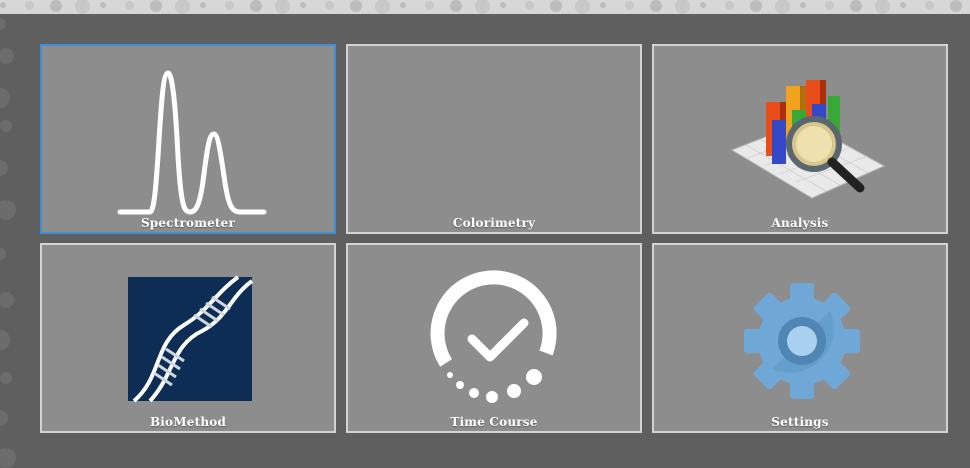  Describe the element at coordinates (494, 223) in the screenshot. I see `colorimetry-label: Colorimetry` at that location.